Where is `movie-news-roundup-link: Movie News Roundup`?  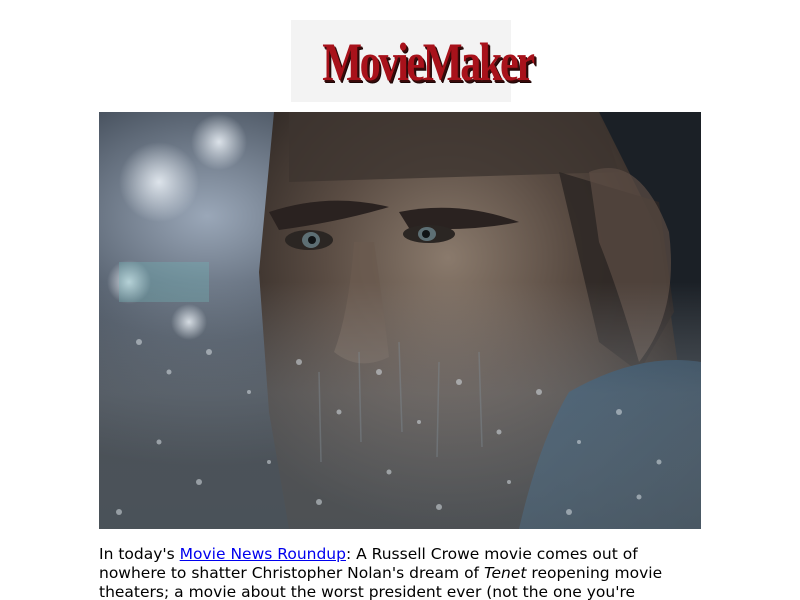 movie-news-roundup-link: Movie News Roundup is located at coordinates (263, 554).